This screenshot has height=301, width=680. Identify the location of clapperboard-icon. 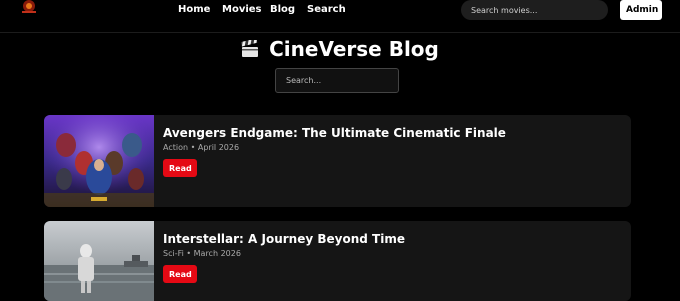
(250, 48).